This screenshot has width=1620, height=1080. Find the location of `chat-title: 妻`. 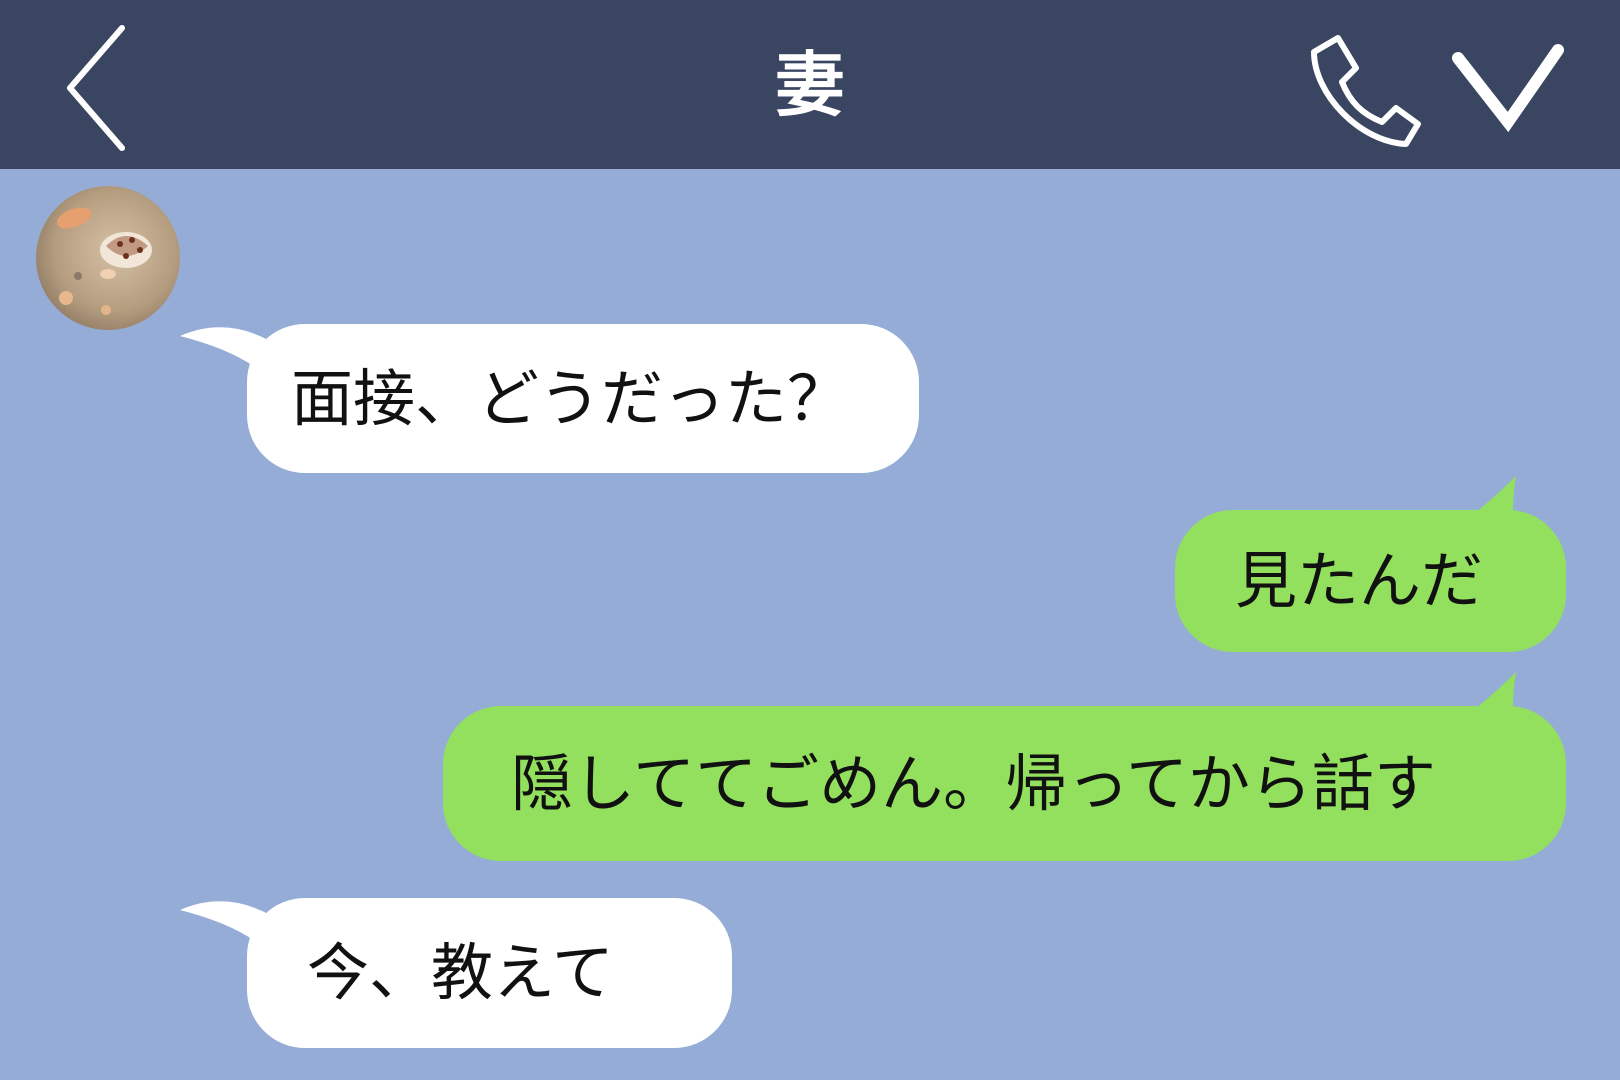

chat-title: 妻 is located at coordinates (810, 85).